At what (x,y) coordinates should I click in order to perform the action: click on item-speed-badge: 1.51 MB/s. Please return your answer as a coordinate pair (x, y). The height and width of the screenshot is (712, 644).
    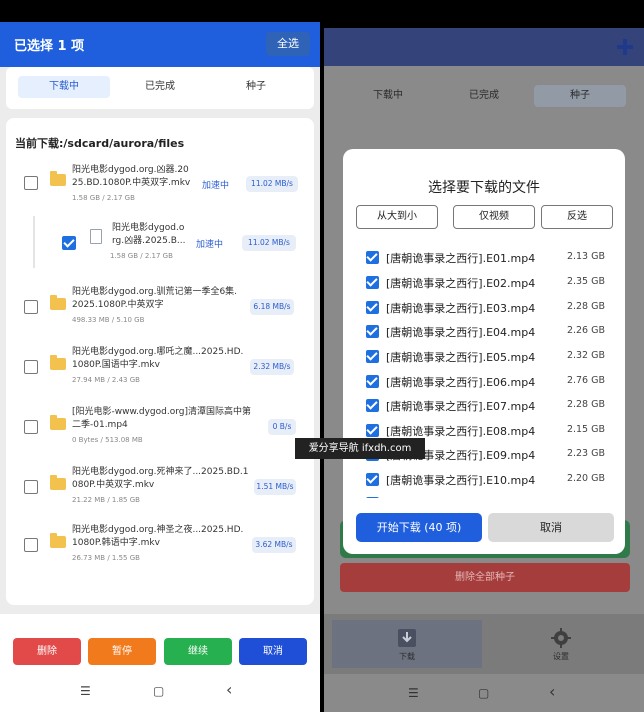
    Looking at the image, I should click on (275, 487).